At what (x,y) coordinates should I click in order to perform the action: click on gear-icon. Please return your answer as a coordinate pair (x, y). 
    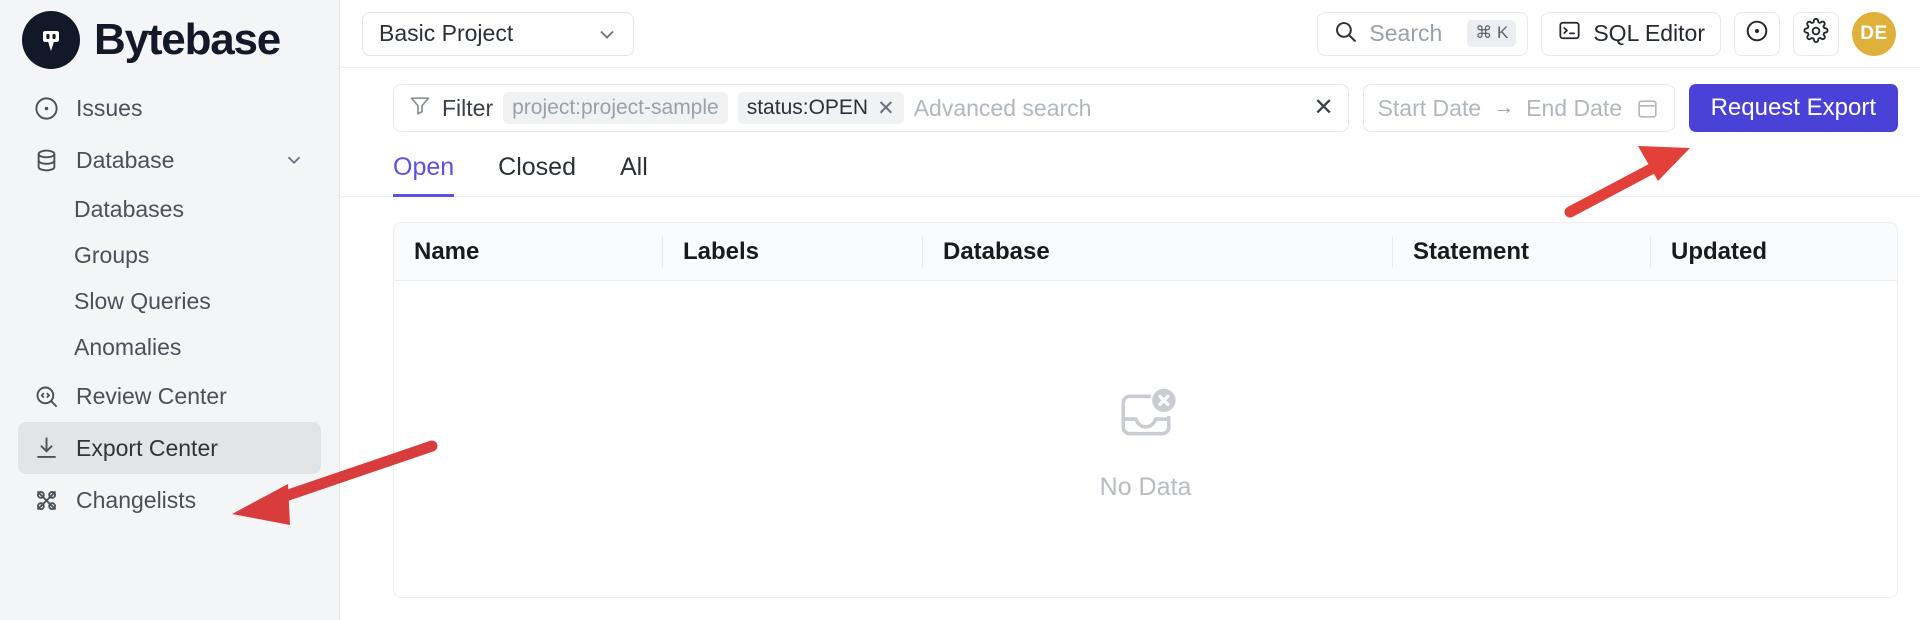
    Looking at the image, I should click on (1816, 33).